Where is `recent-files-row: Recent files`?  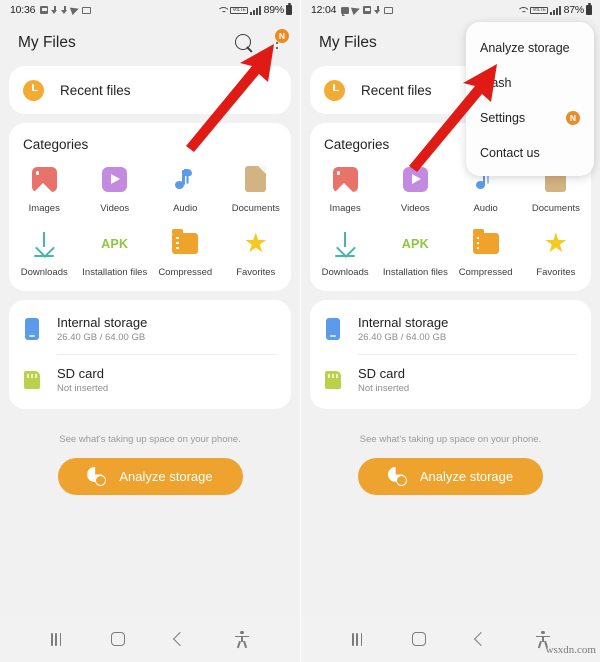 recent-files-row: Recent files is located at coordinates (150, 90).